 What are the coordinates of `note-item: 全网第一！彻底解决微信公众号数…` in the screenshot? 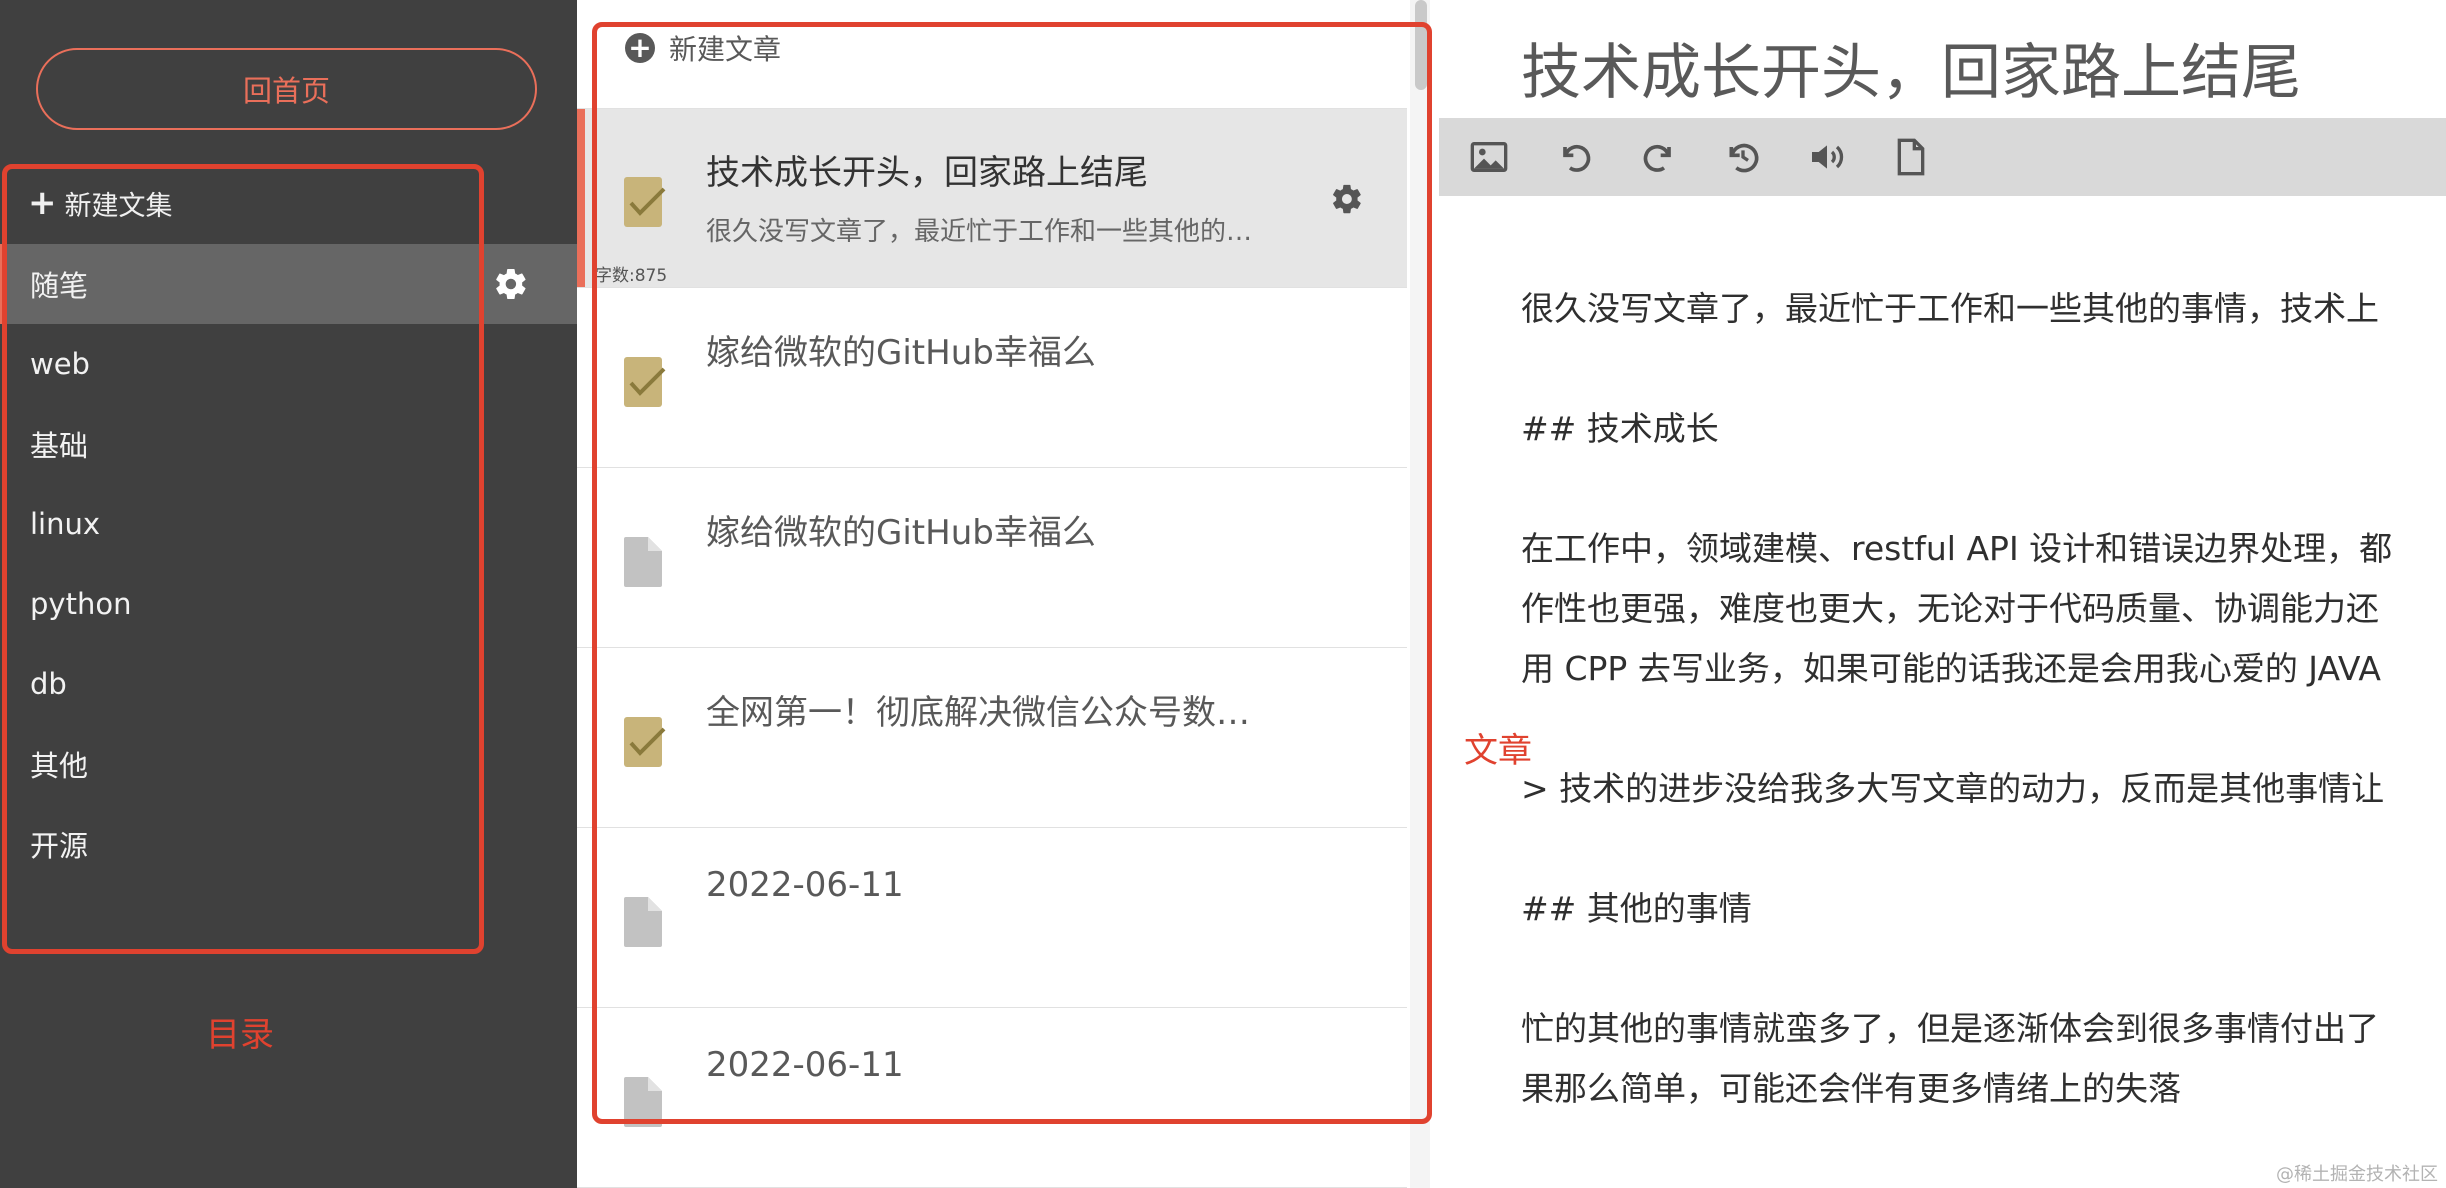 It's located at (992, 738).